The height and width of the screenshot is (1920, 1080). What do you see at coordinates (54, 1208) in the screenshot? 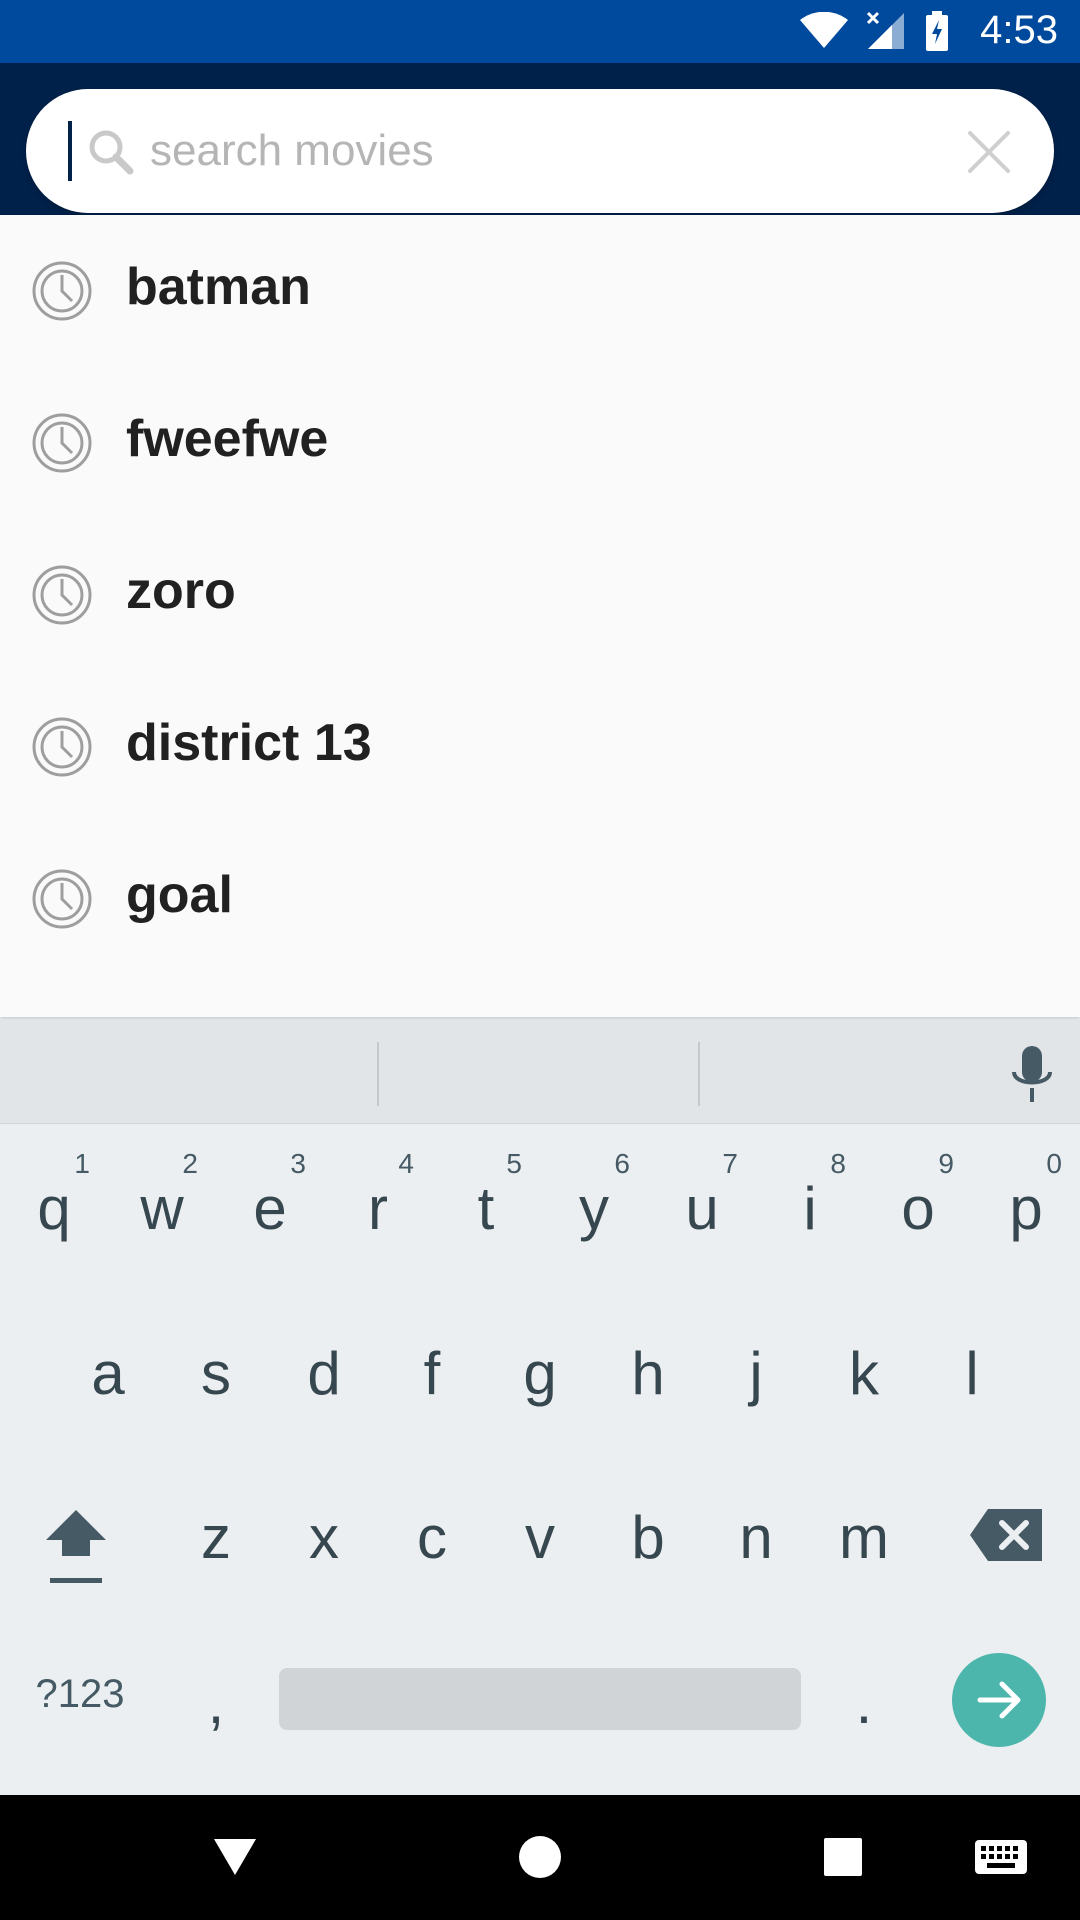
I see `key-char: q` at bounding box center [54, 1208].